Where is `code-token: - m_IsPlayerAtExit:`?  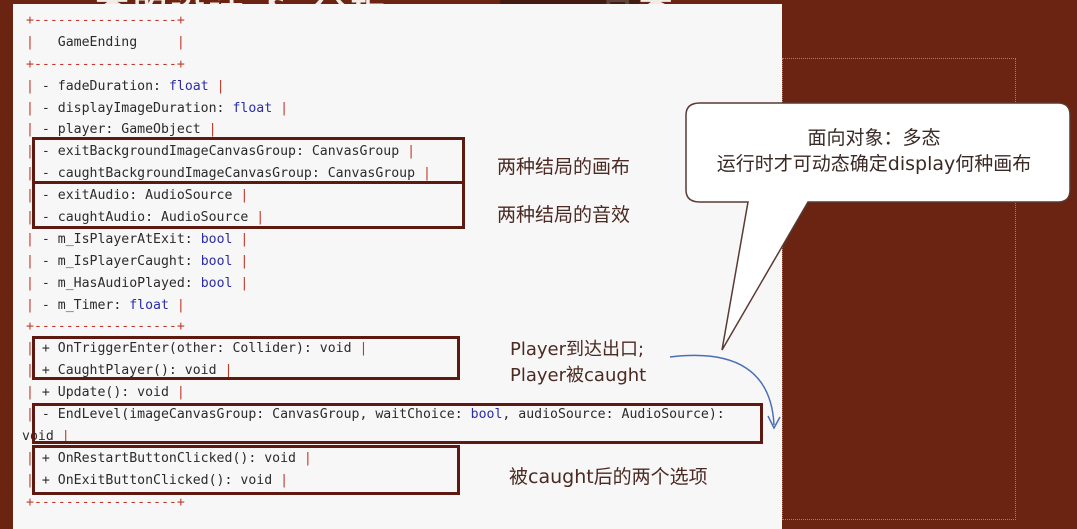
code-token: - m_IsPlayerAtExit: is located at coordinates (121, 239).